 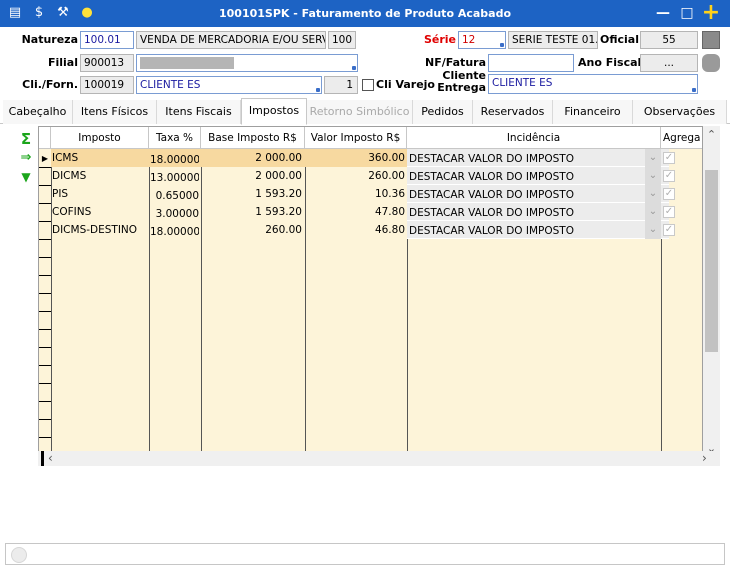 What do you see at coordinates (355, 176) in the screenshot?
I see `table-row-valor: 260.00` at bounding box center [355, 176].